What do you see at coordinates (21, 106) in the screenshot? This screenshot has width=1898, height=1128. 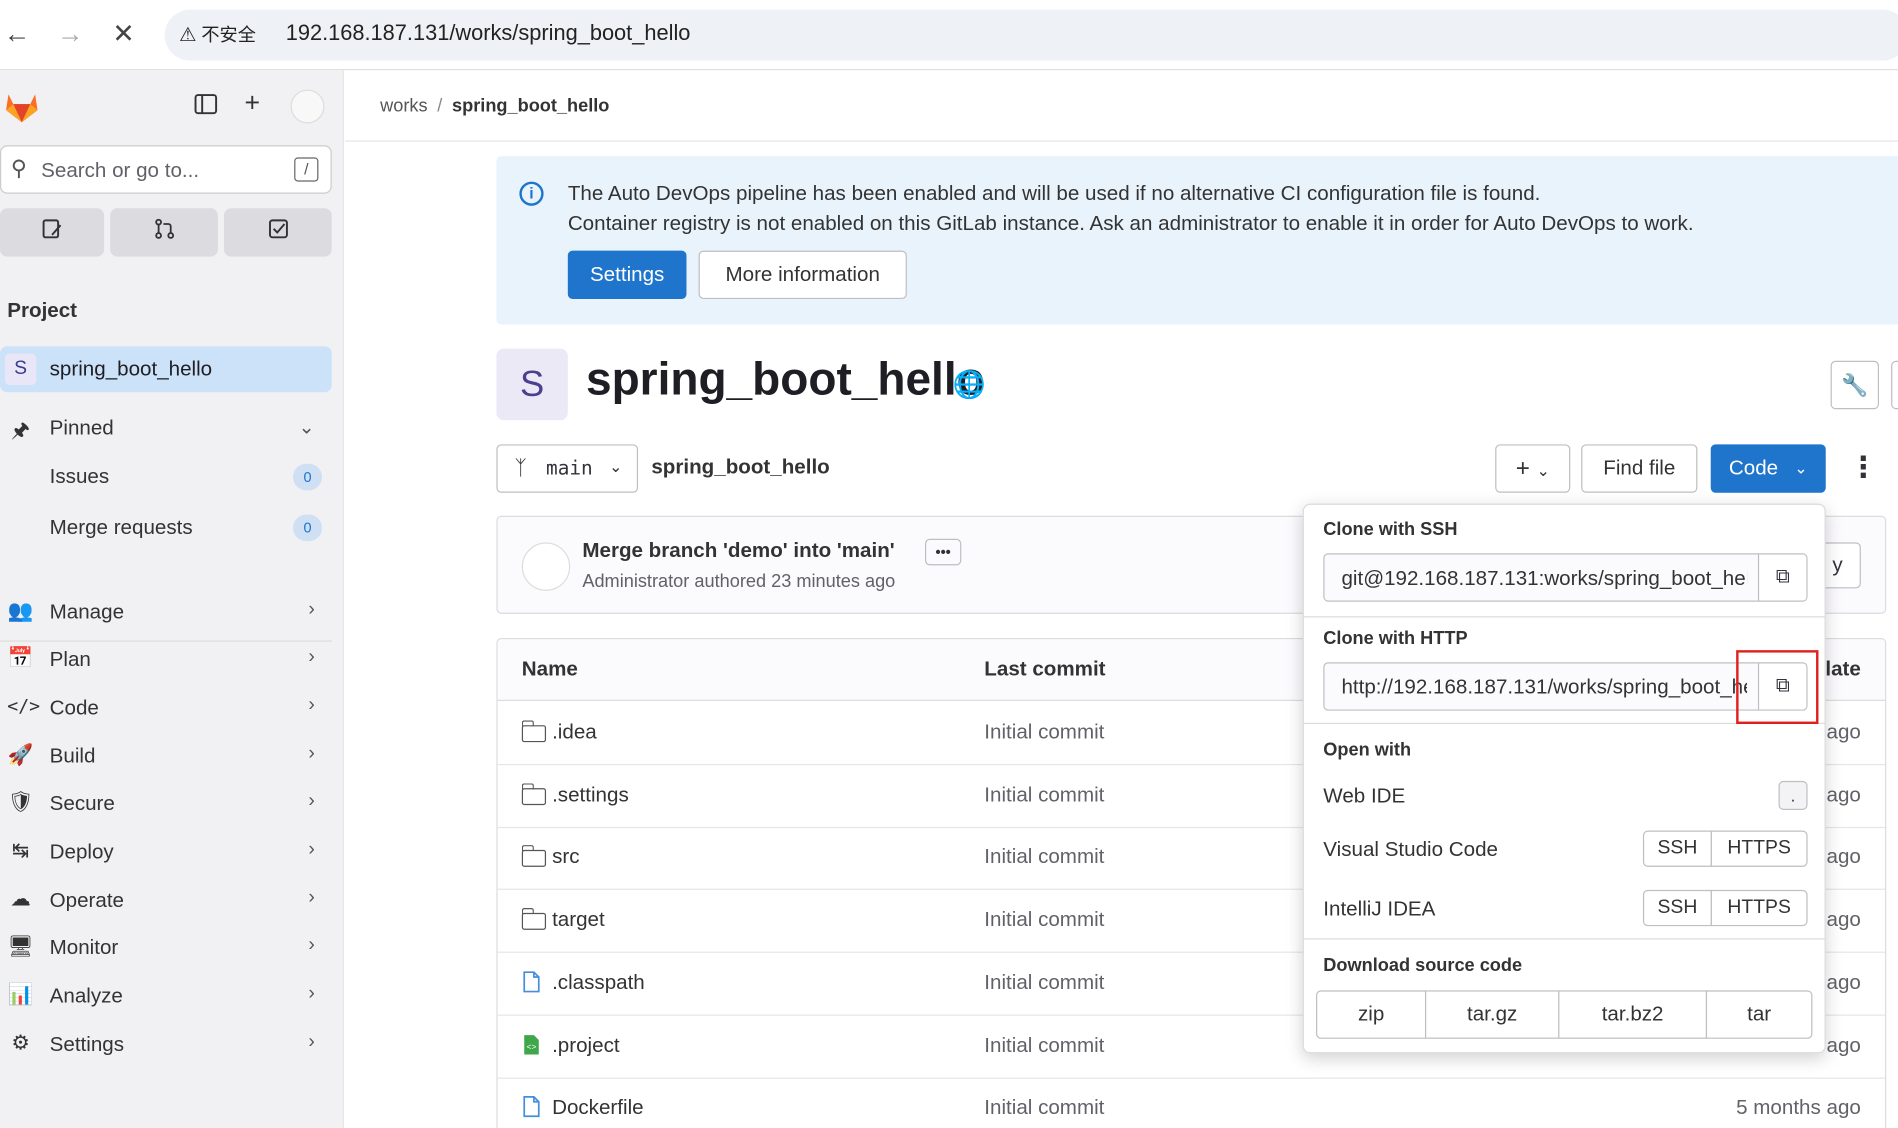 I see `gitlab-logo-icon` at bounding box center [21, 106].